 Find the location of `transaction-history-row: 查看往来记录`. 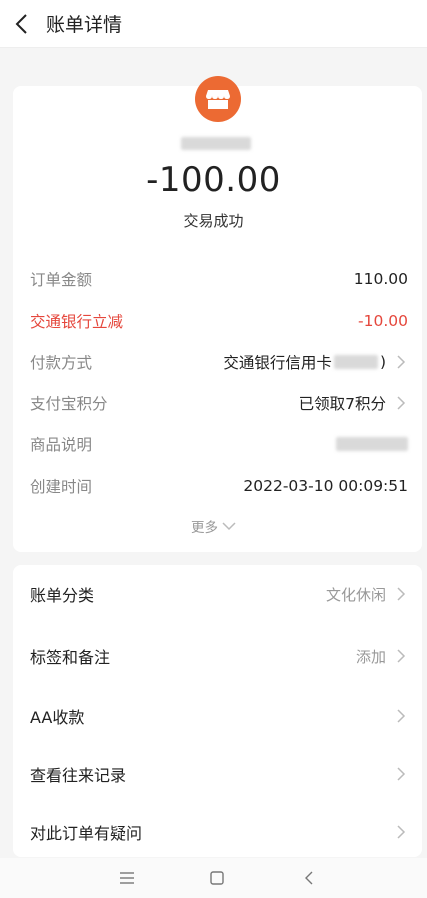

transaction-history-row: 查看往来记录 is located at coordinates (219, 774).